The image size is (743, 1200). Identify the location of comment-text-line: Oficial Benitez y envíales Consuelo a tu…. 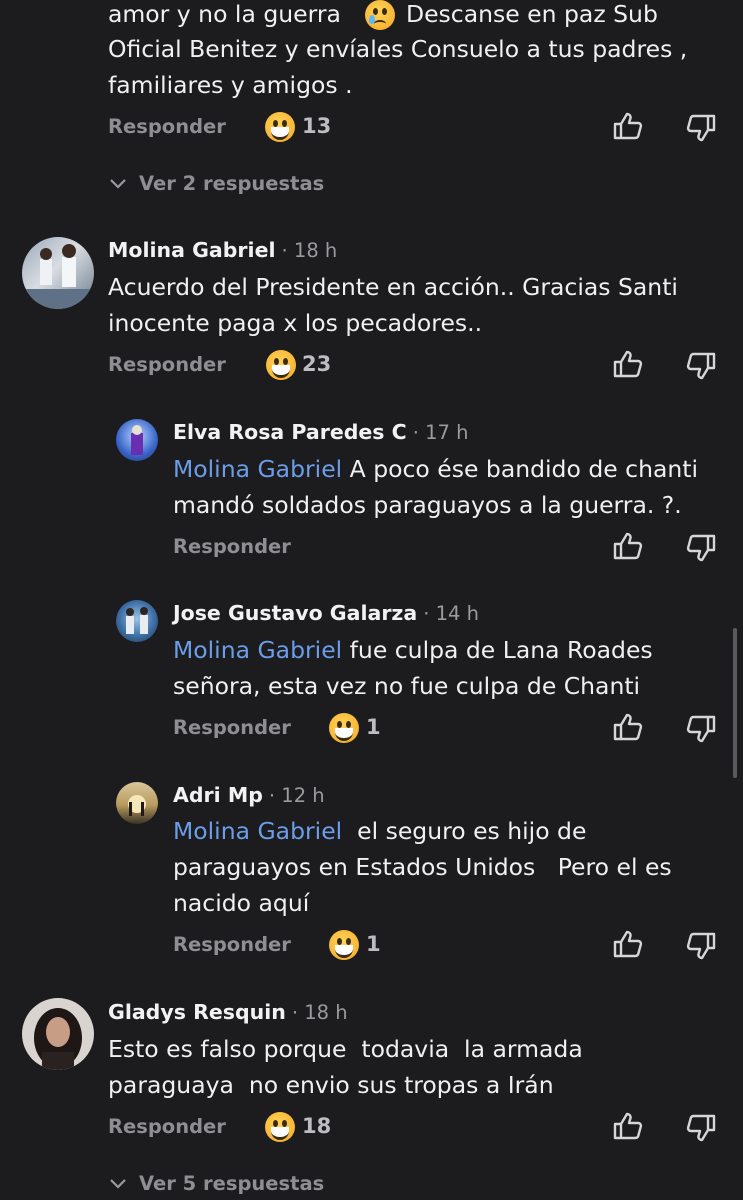
(398, 49).